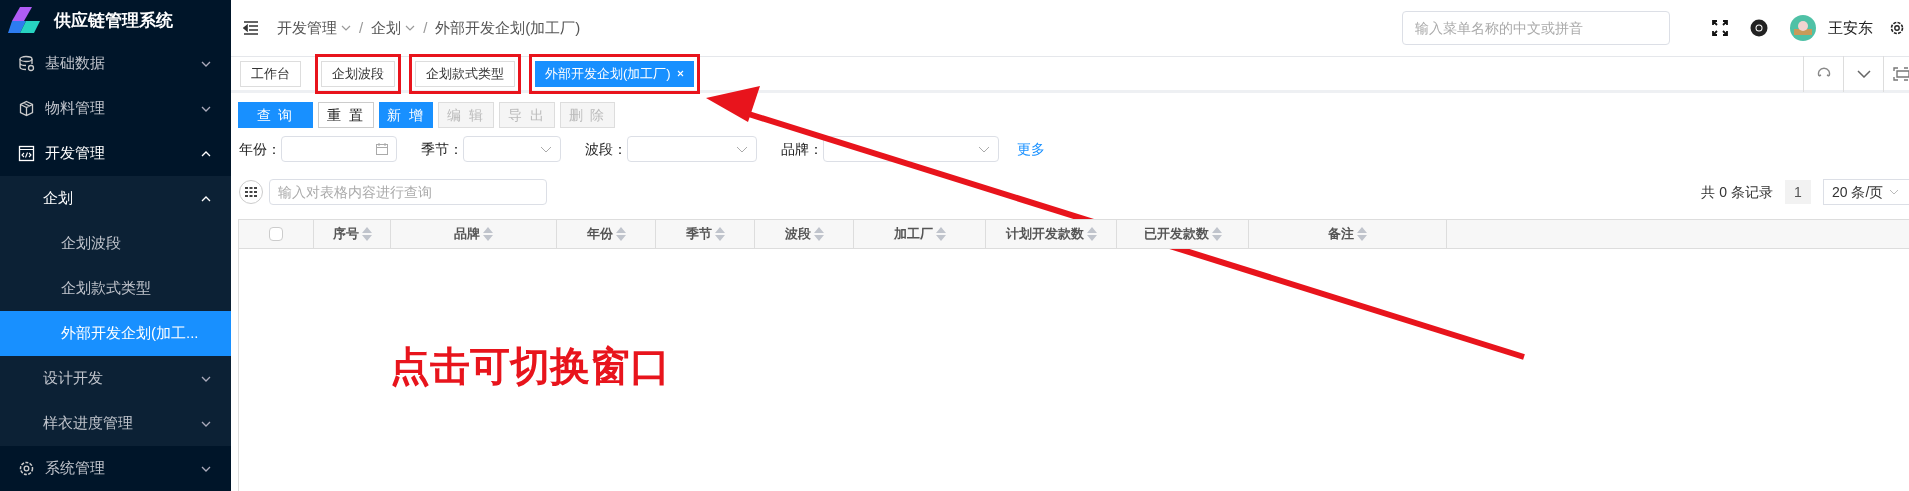  What do you see at coordinates (115, 288) in the screenshot?
I see `sidebar-item: 企划款式类型` at bounding box center [115, 288].